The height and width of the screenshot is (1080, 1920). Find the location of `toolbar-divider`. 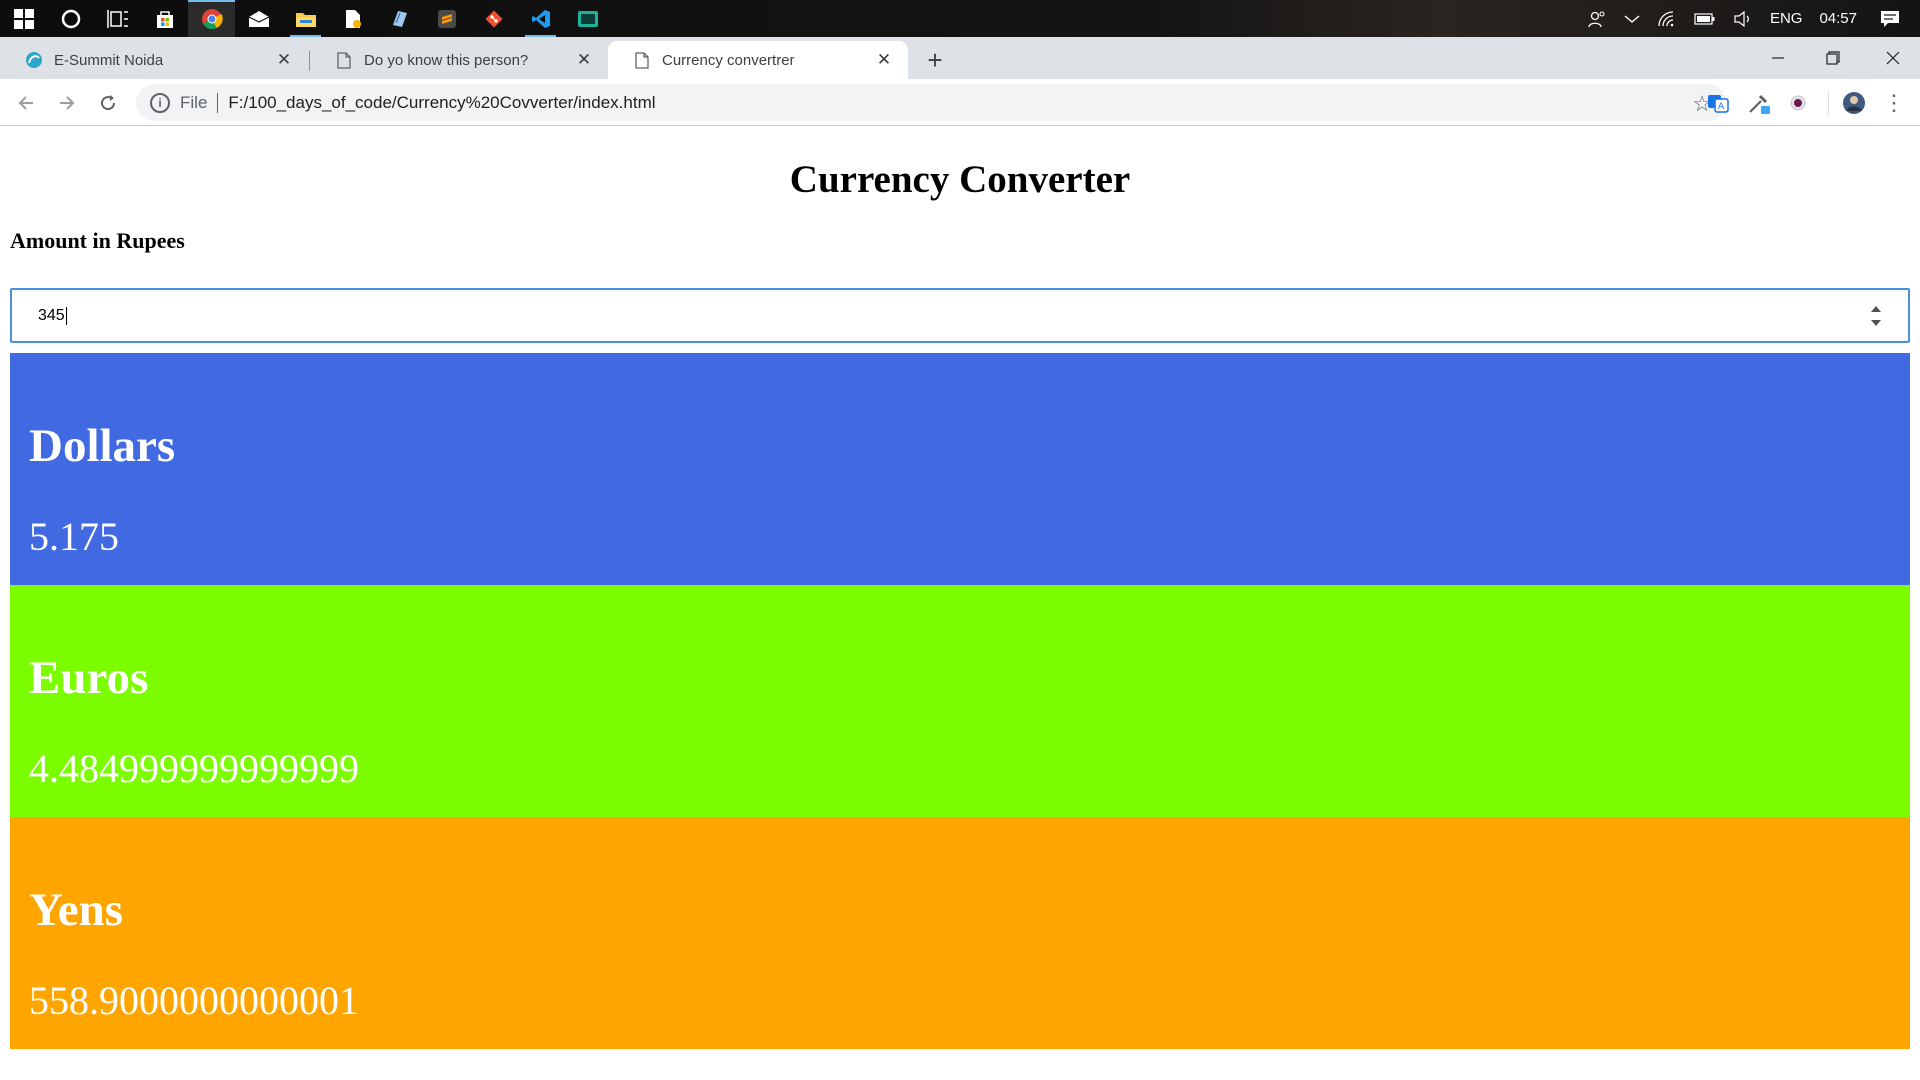

toolbar-divider is located at coordinates (1828, 103).